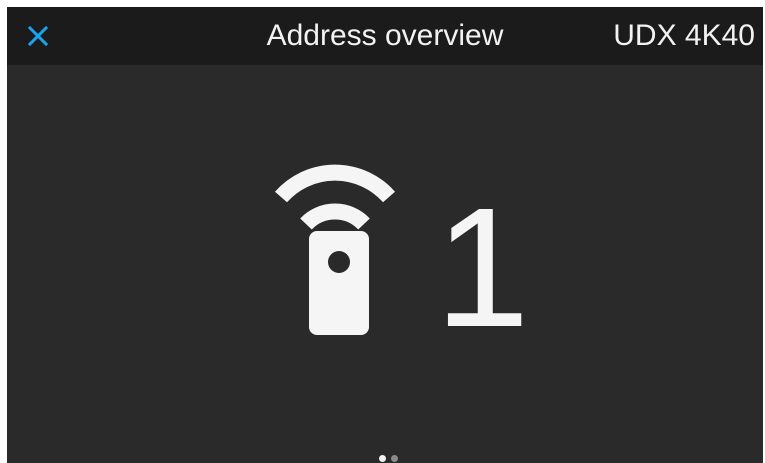 The image size is (765, 463). I want to click on page-indicator, so click(388, 458).